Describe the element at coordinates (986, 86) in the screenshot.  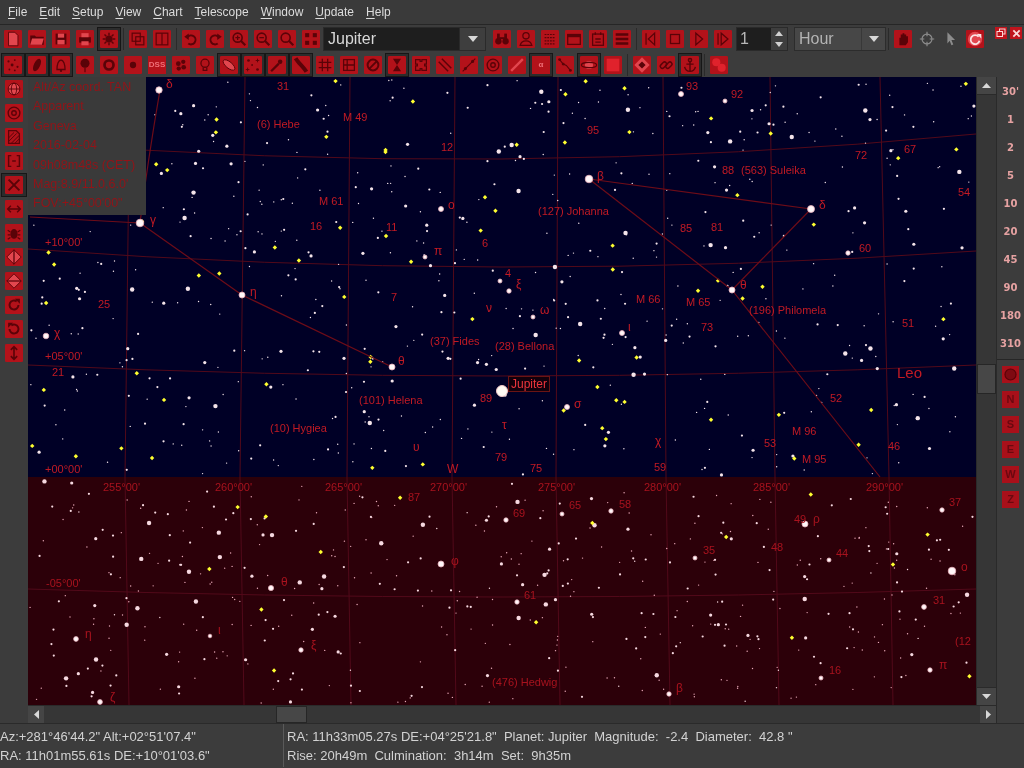
I see `scroll-up-button` at that location.